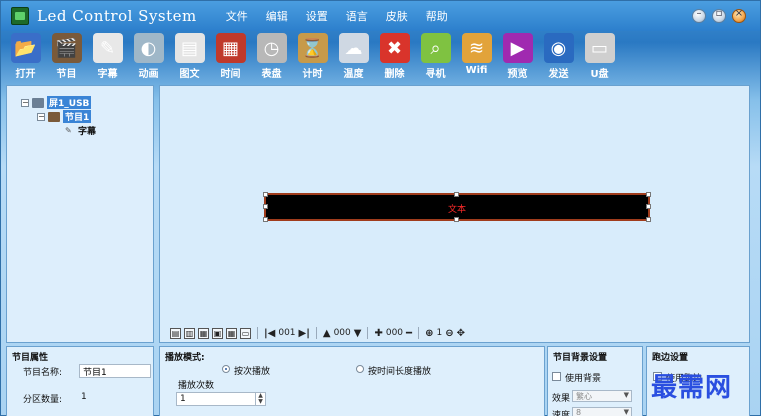 The width and height of the screenshot is (761, 416). What do you see at coordinates (429, 333) in the screenshot?
I see `zoom-in-icon: ⊕` at bounding box center [429, 333].